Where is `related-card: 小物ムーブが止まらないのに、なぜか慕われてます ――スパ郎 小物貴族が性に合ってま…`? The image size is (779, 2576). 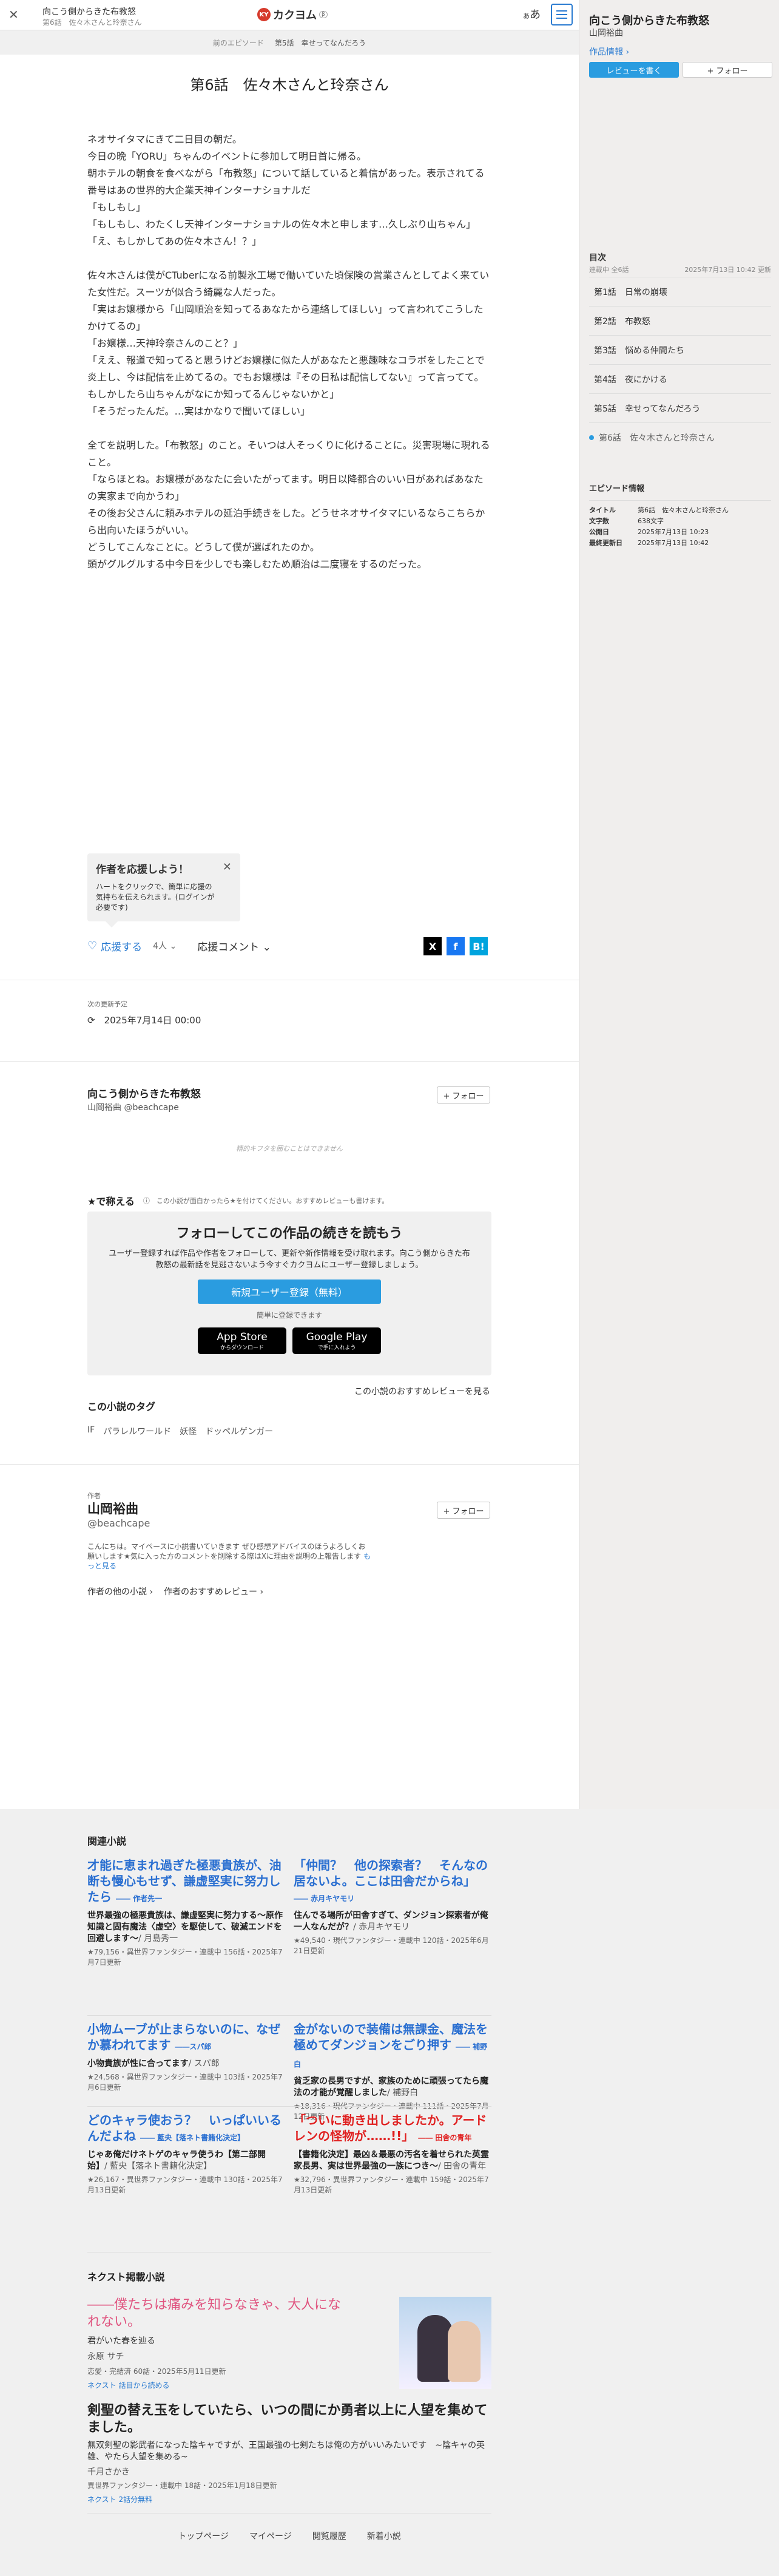
related-card: 小物ムーブが止まらないのに、なぜか慕われてます ――スパ郎 小物貴族が性に合ってま… is located at coordinates (185, 2057).